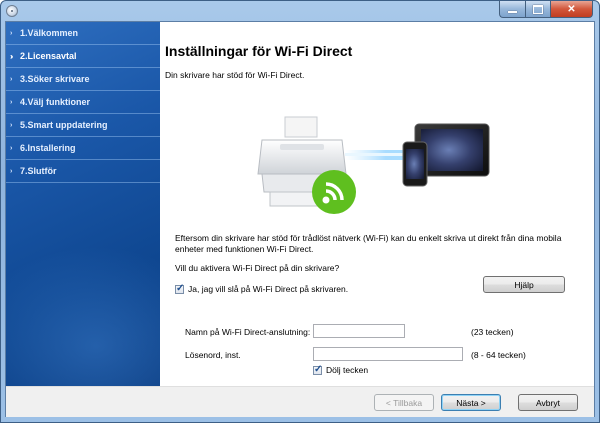 The width and height of the screenshot is (600, 423). I want to click on next-button: Nästa >, so click(471, 402).